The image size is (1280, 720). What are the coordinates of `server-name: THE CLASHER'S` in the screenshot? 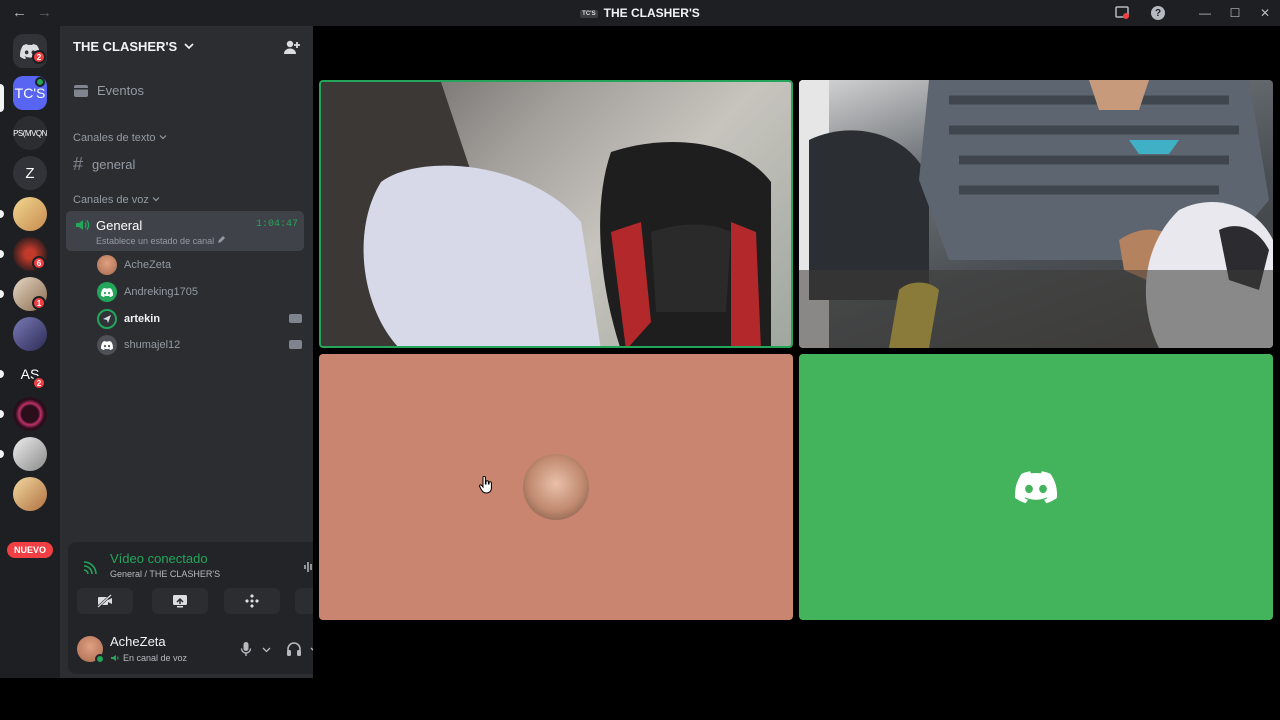 It's located at (125, 46).